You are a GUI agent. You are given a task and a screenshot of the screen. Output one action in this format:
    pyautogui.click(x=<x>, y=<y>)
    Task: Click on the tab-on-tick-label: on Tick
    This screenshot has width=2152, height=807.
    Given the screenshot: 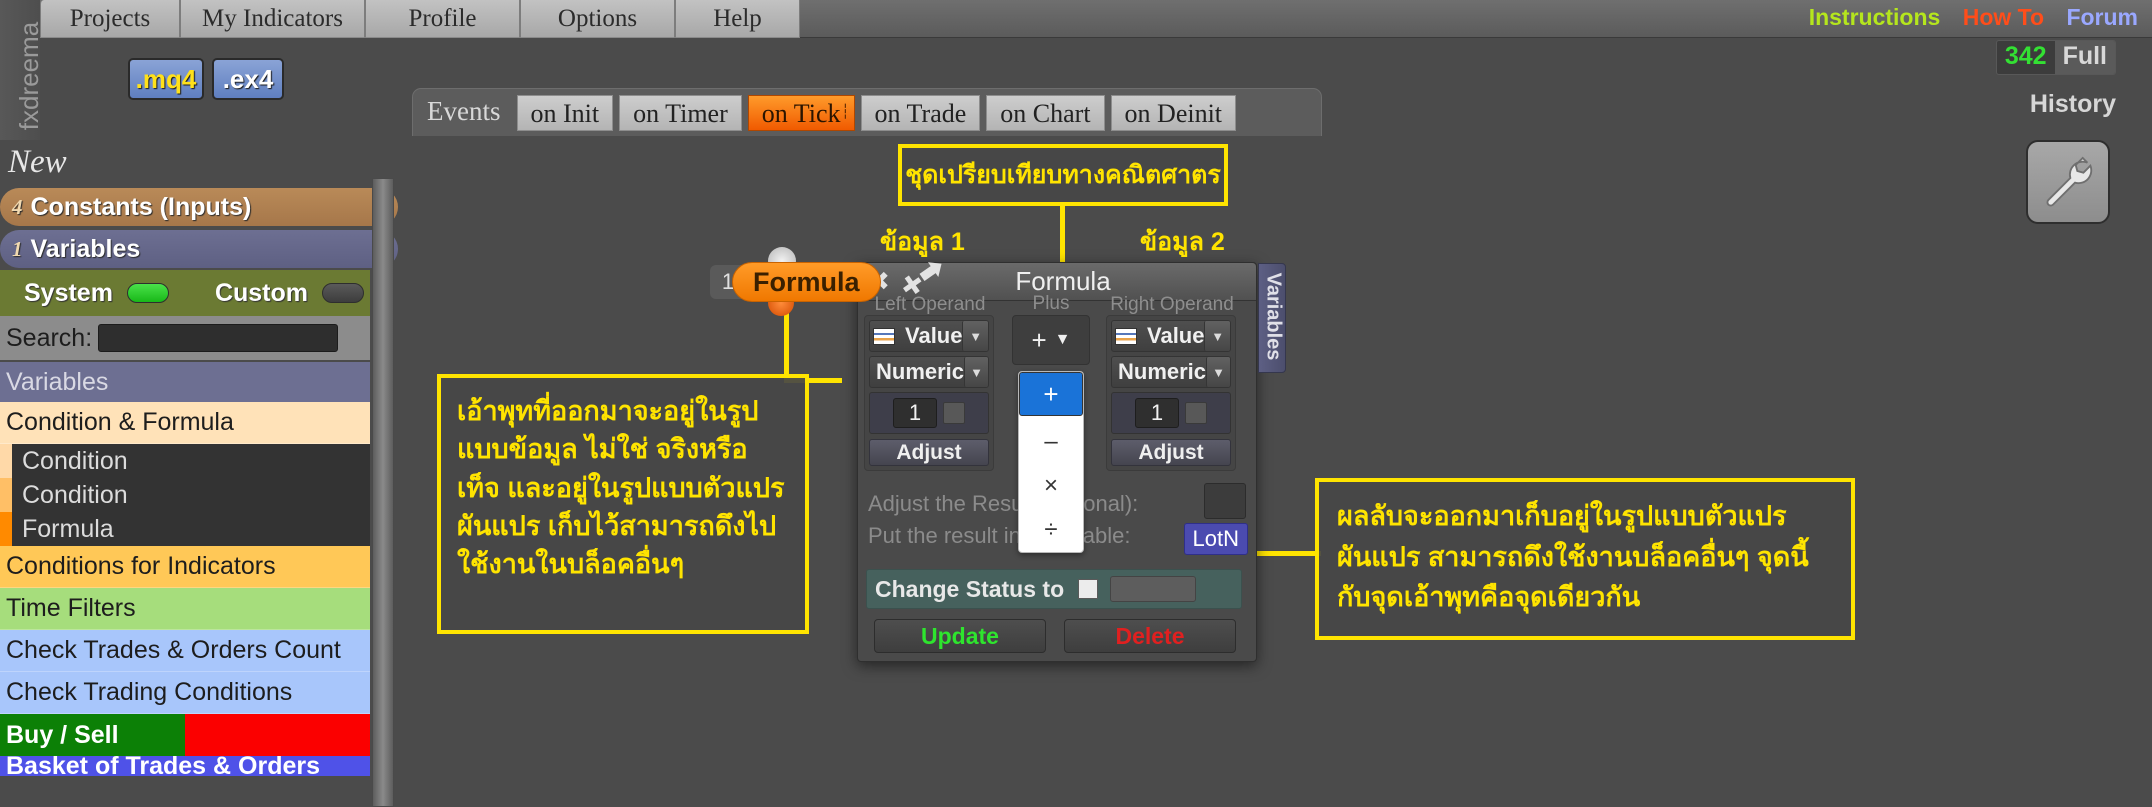 What is the action you would take?
    pyautogui.click(x=801, y=113)
    